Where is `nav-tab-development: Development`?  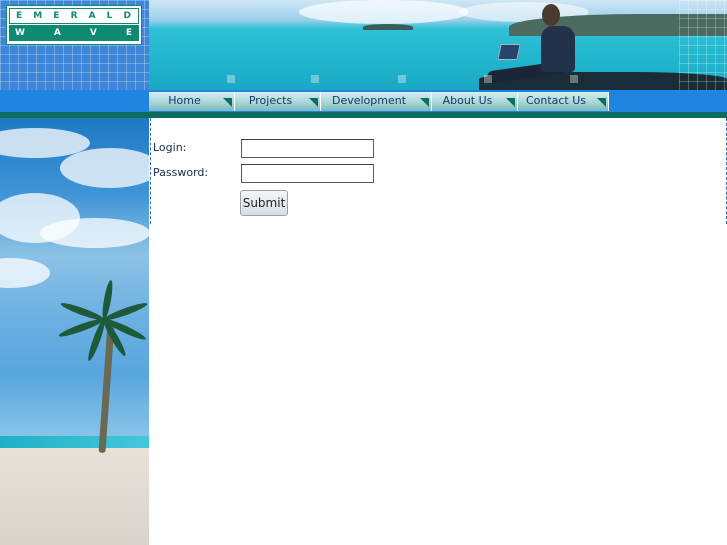
nav-tab-development: Development is located at coordinates (376, 101).